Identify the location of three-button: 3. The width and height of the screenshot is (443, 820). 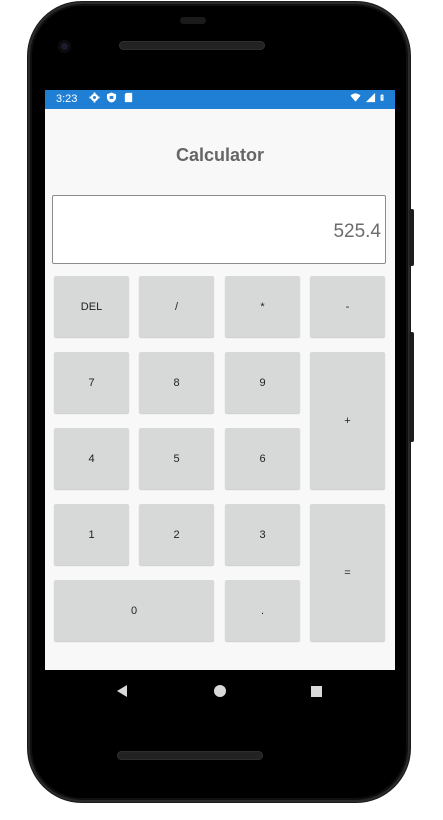
(262, 534).